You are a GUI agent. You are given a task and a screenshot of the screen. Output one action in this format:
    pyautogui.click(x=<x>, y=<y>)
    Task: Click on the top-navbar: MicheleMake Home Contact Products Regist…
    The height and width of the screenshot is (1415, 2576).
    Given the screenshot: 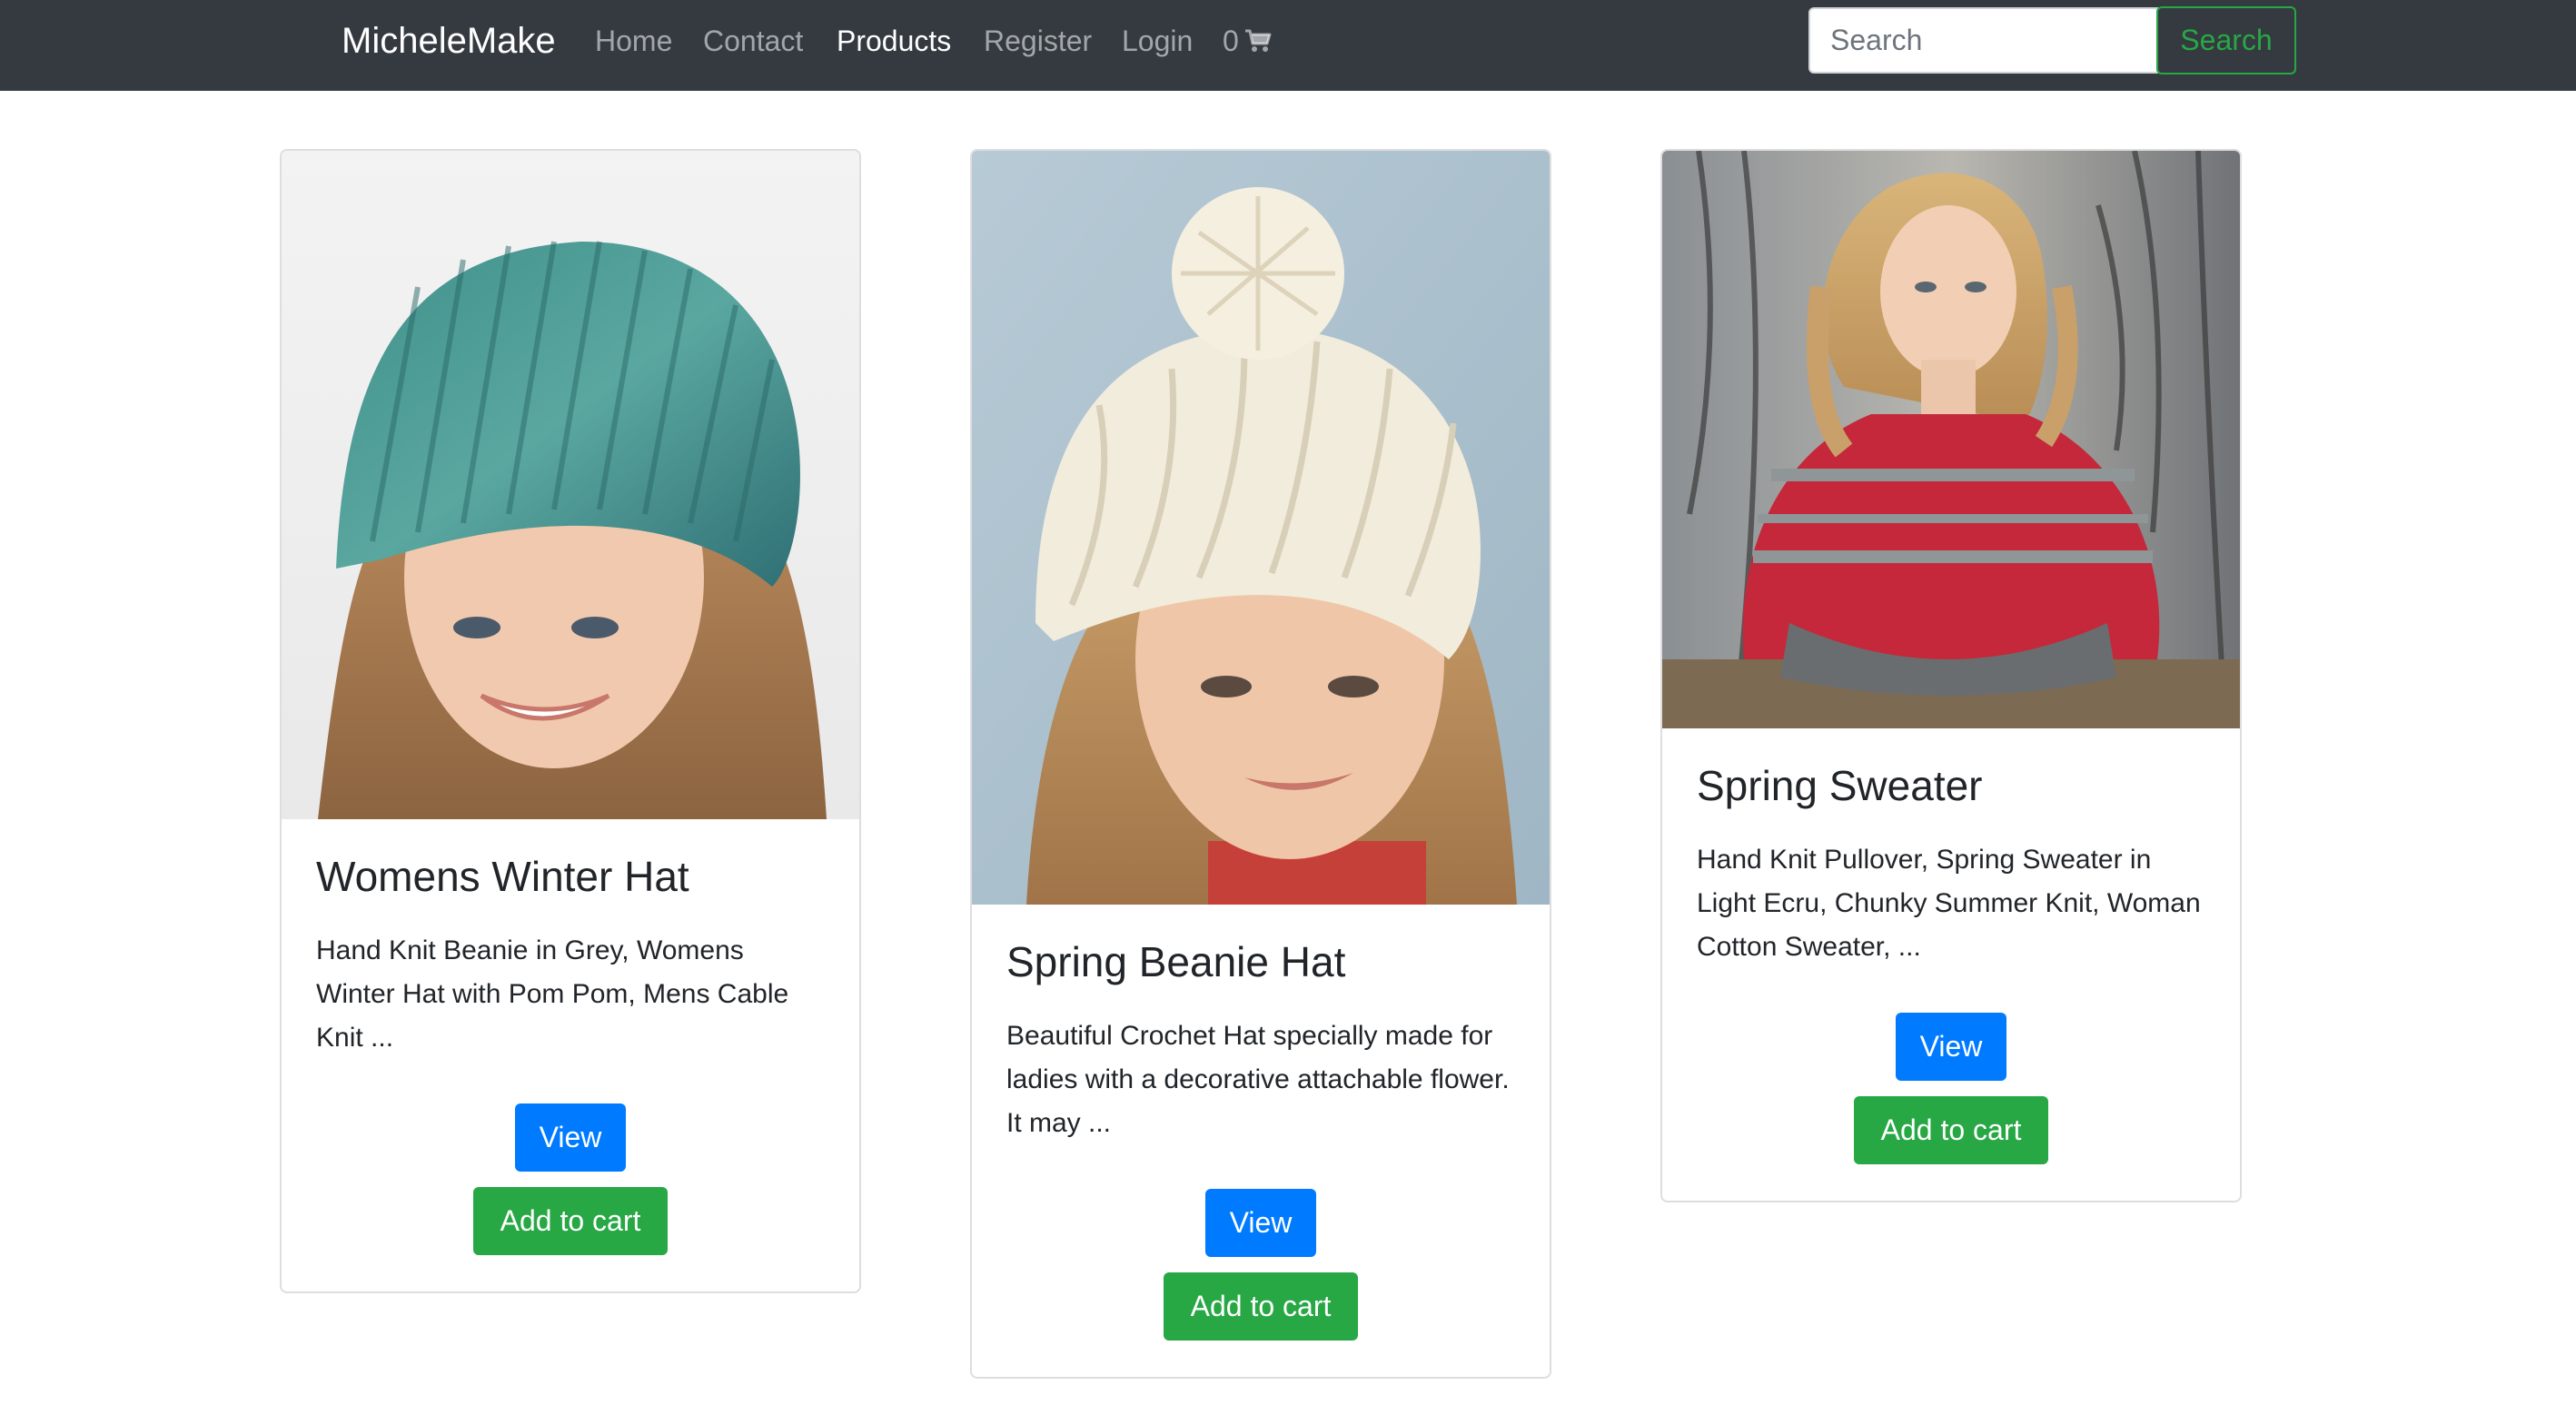 What is the action you would take?
    pyautogui.click(x=1288, y=45)
    